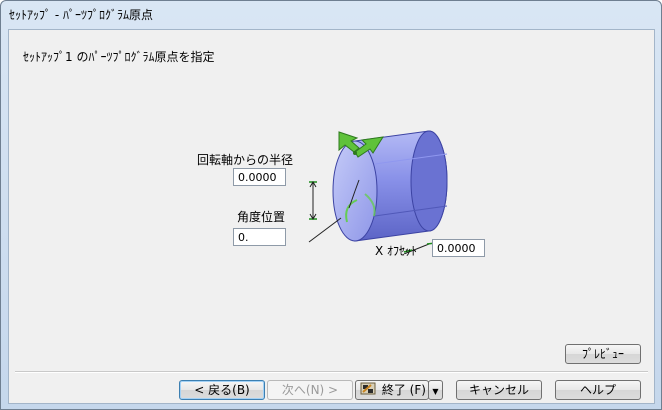  I want to click on x-offset-input, so click(458, 248).